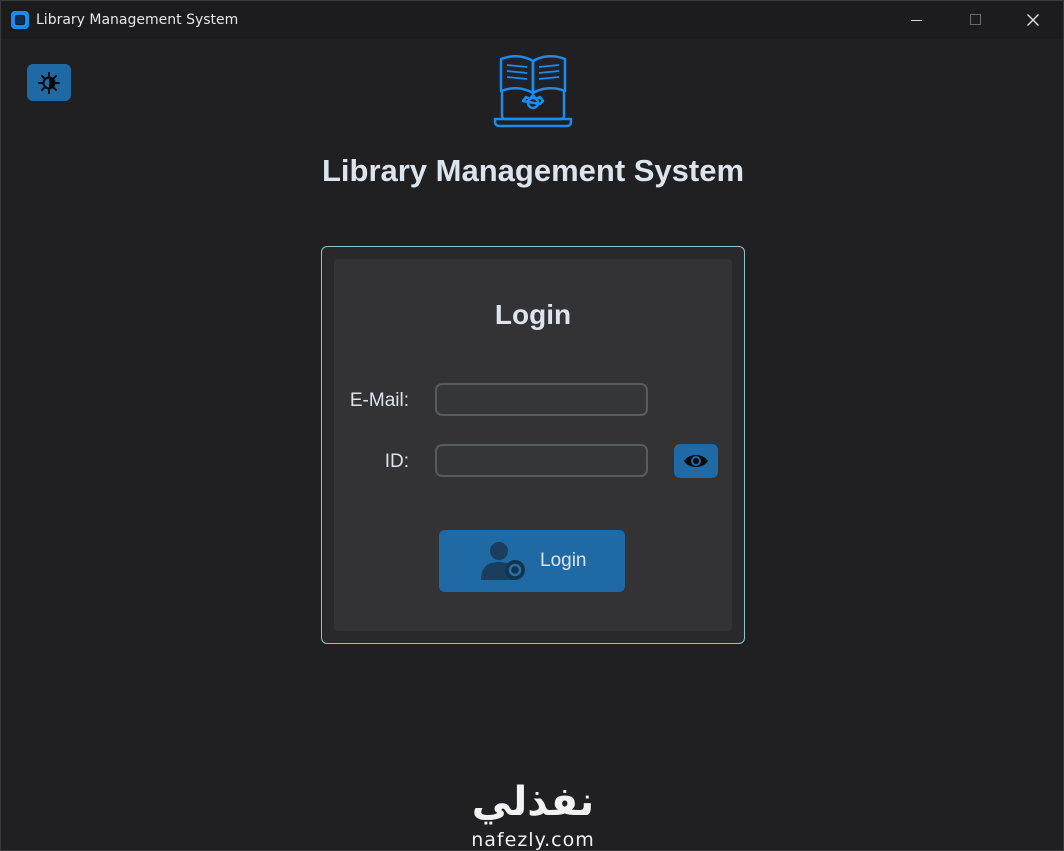  I want to click on window-title: Library Management System, so click(137, 20).